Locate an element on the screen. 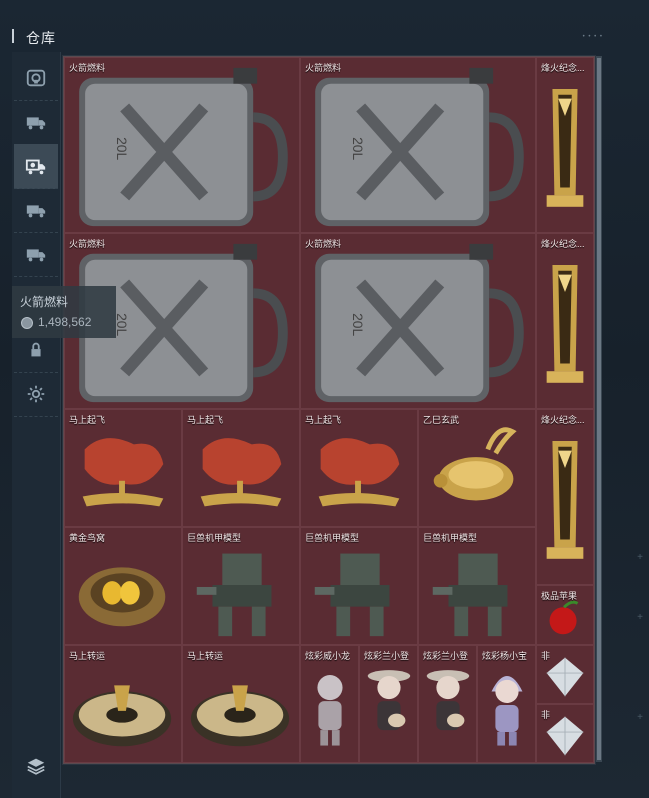 The width and height of the screenshot is (649, 798). item-tooltip: 火箭燃料 1,498,562 is located at coordinates (64, 312).